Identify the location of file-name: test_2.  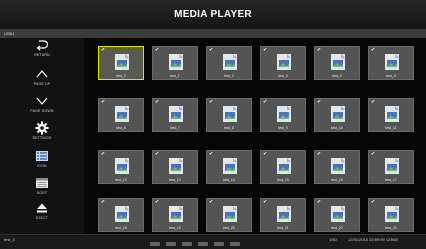
(229, 76).